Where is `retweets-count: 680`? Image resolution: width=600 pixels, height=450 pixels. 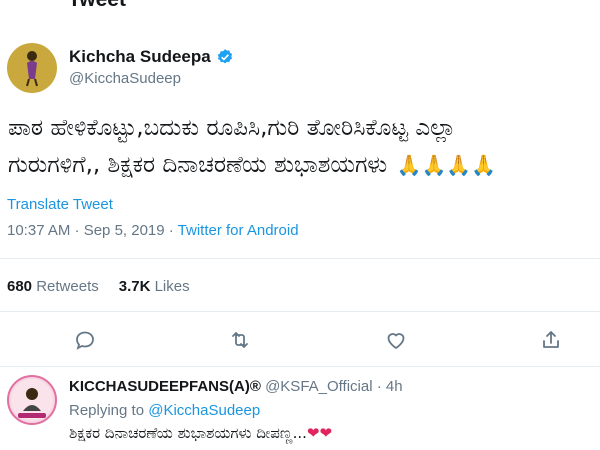
retweets-count: 680 is located at coordinates (20, 286).